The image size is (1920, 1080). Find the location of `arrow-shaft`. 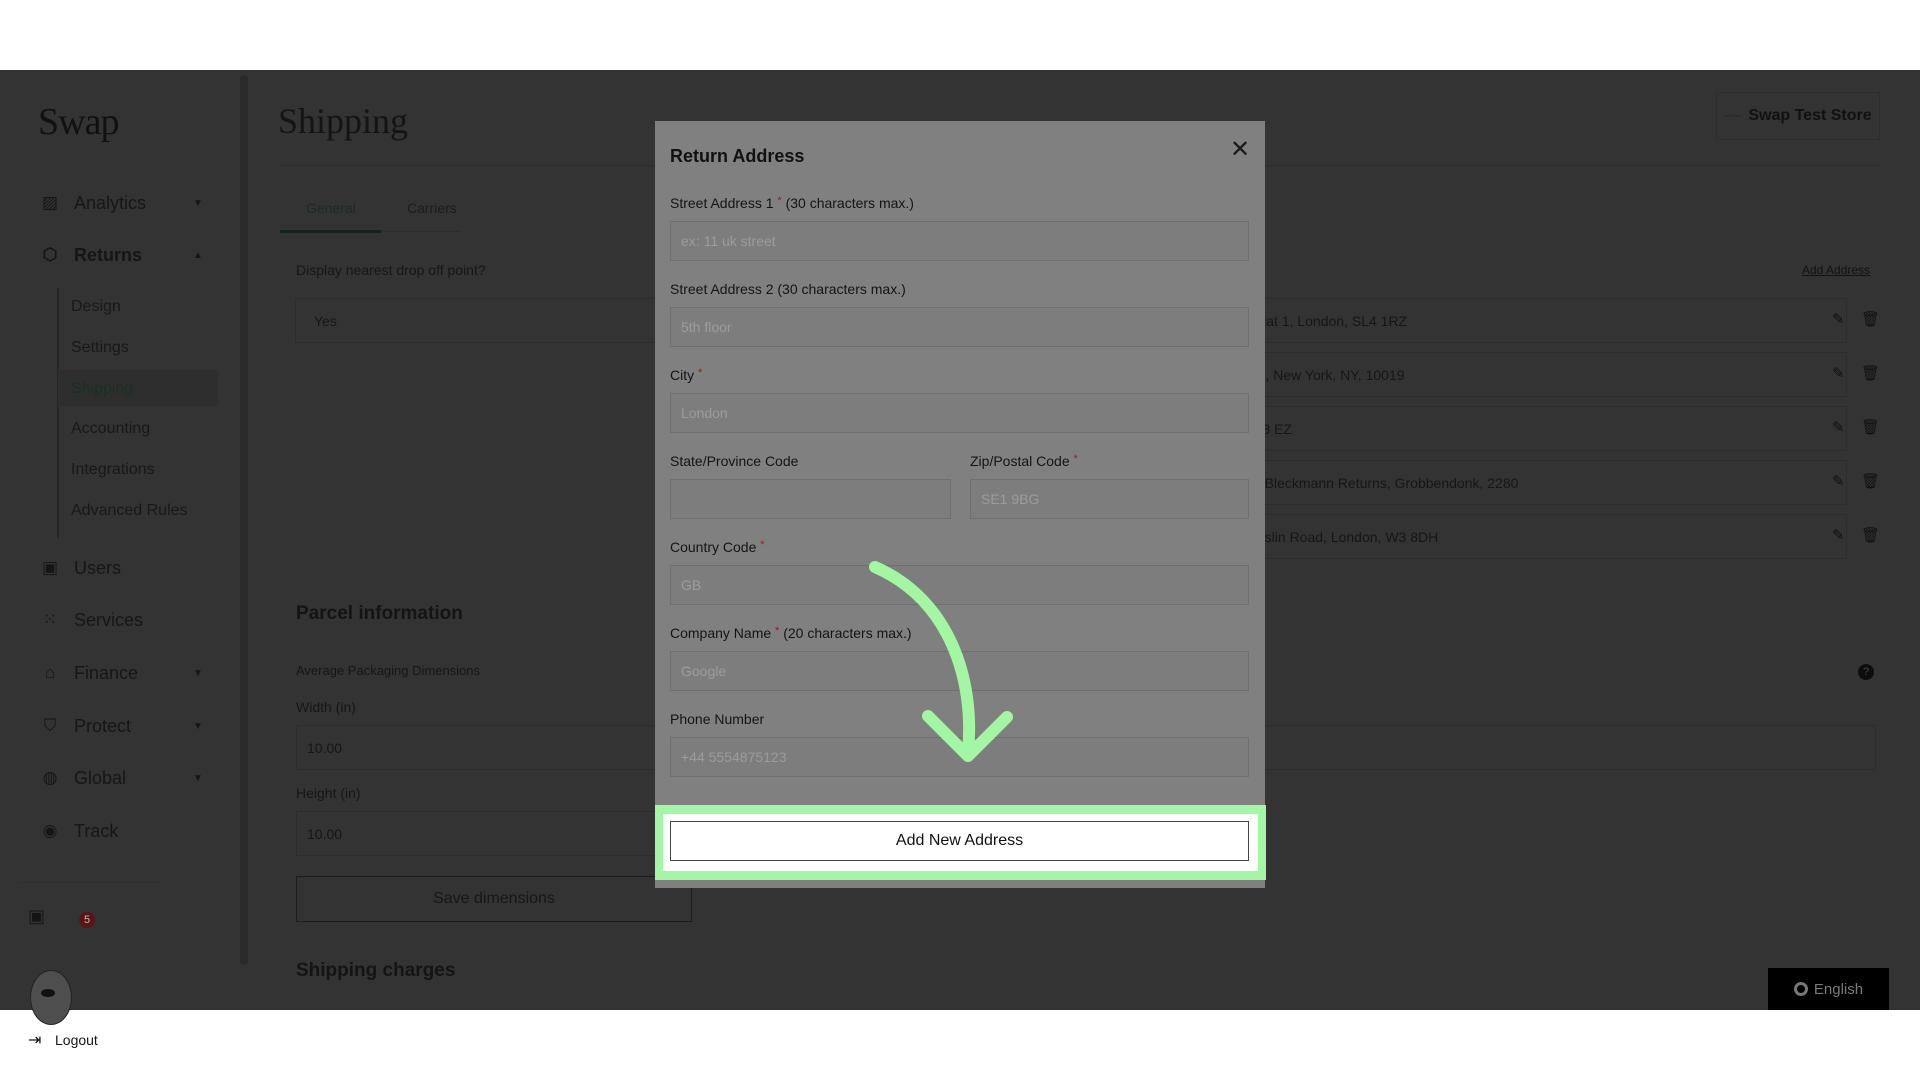

arrow-shaft is located at coordinates (922, 659).